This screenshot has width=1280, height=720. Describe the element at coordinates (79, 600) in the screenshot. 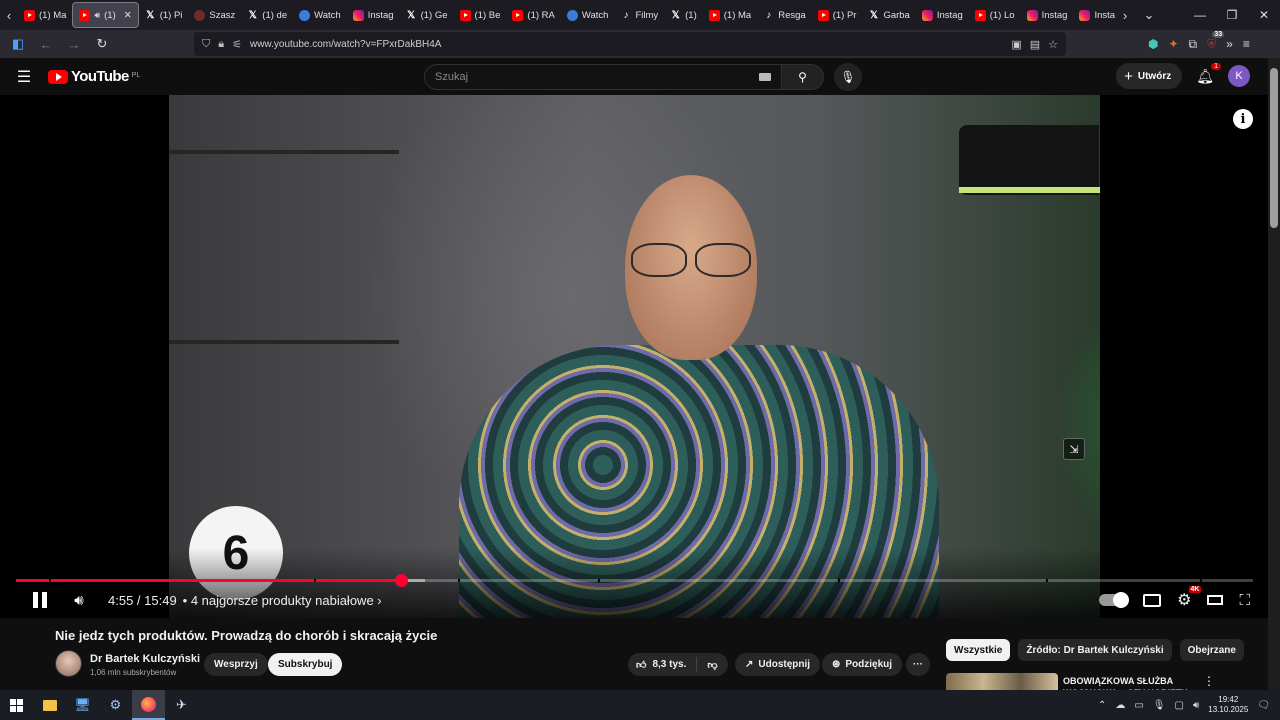

I see `volume-icon: 🔊︎` at that location.